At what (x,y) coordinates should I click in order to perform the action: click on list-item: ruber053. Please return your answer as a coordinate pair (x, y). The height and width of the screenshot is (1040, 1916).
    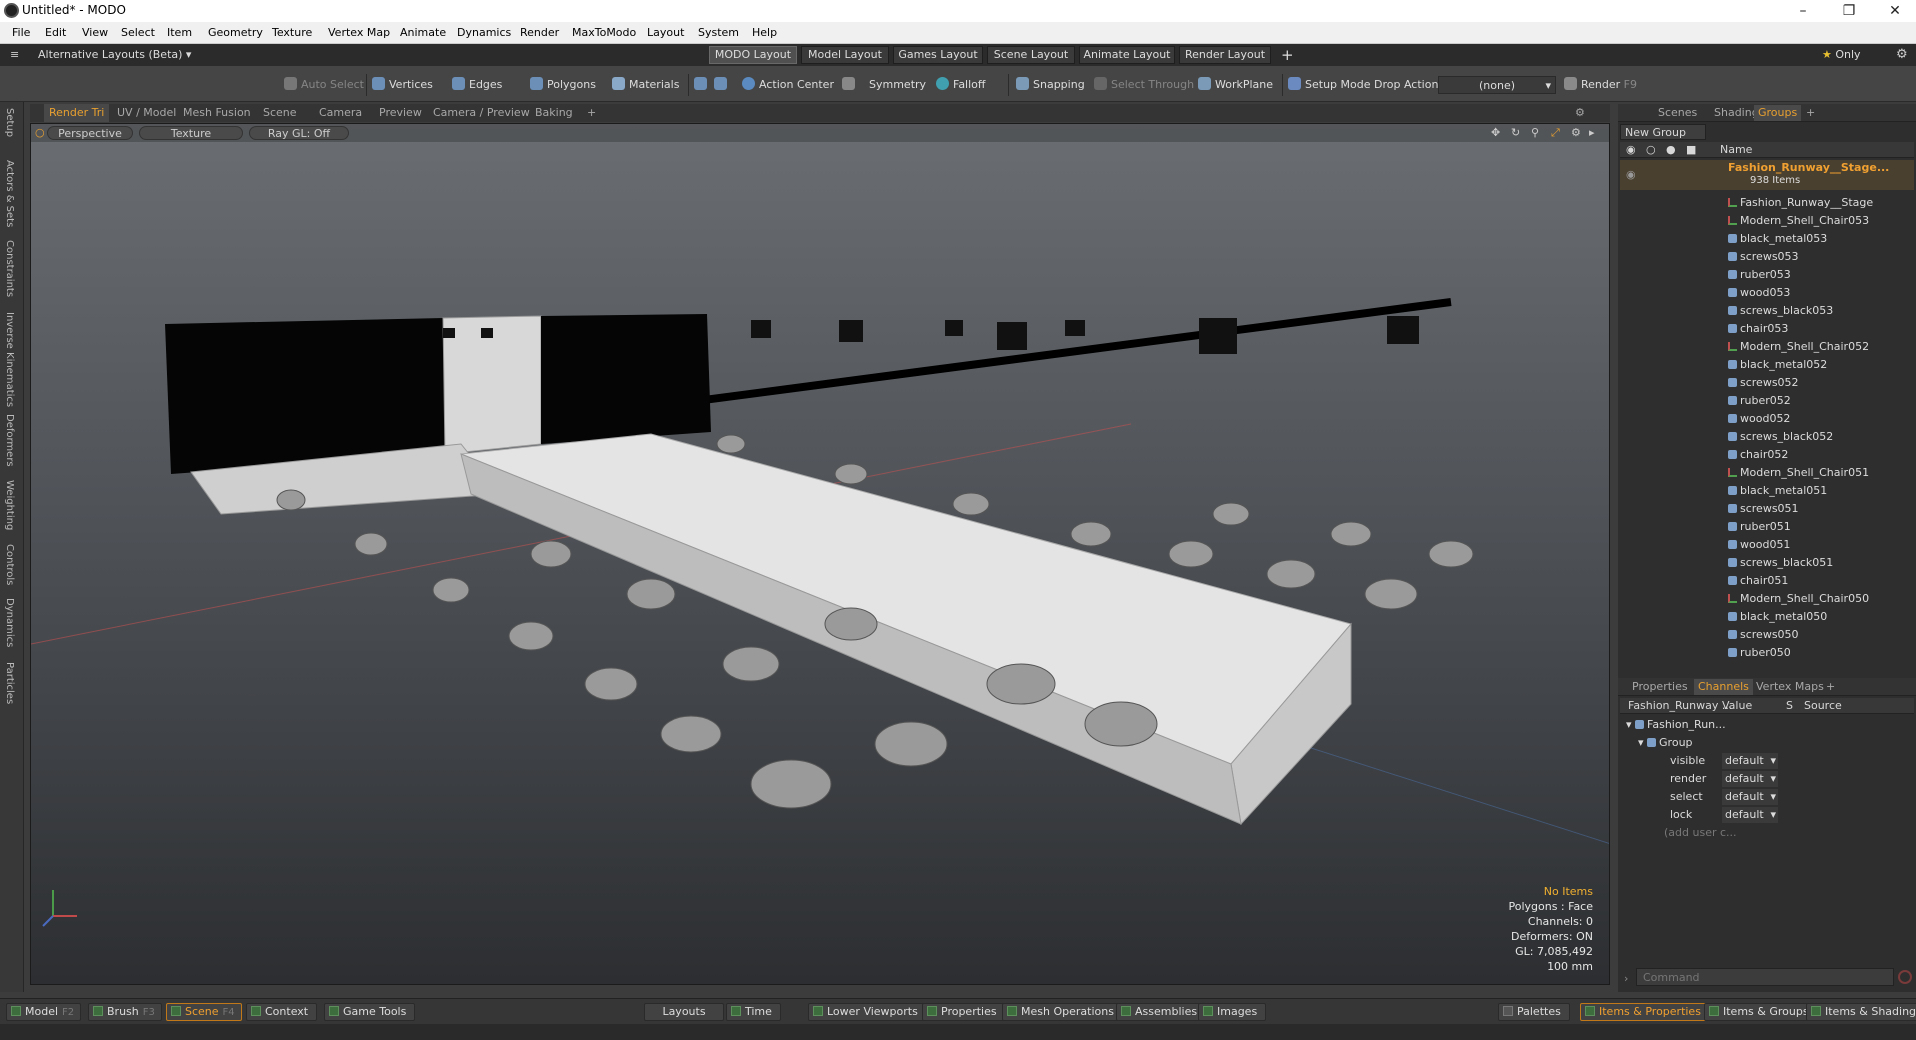
    Looking at the image, I should click on (1822, 275).